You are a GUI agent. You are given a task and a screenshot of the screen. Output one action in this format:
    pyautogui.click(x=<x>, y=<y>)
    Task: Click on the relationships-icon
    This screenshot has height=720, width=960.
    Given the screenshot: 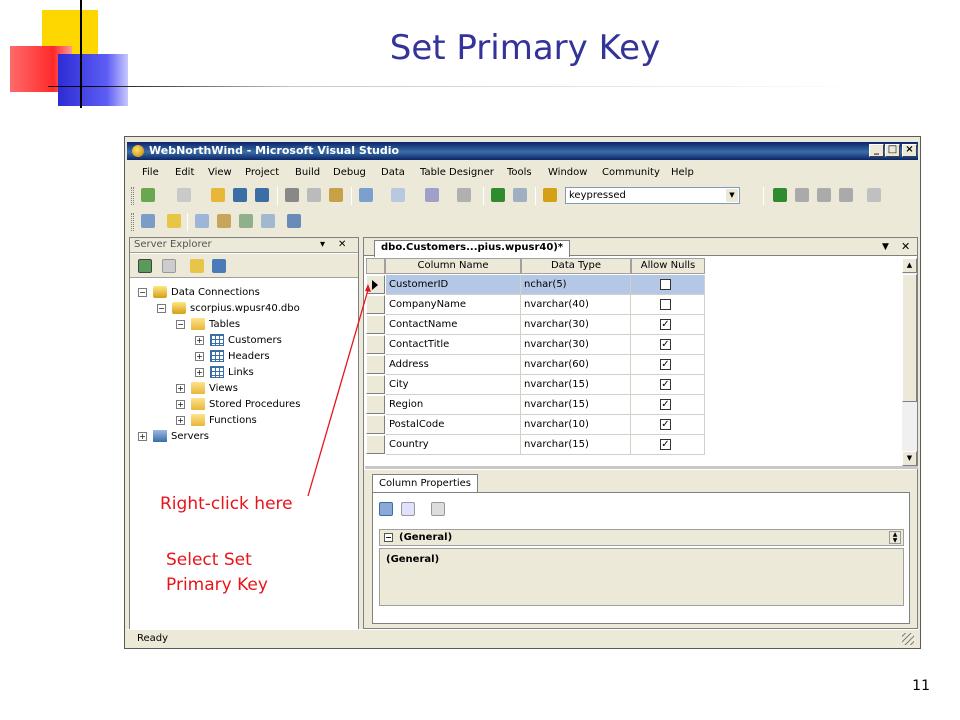 What is the action you would take?
    pyautogui.click(x=202, y=221)
    